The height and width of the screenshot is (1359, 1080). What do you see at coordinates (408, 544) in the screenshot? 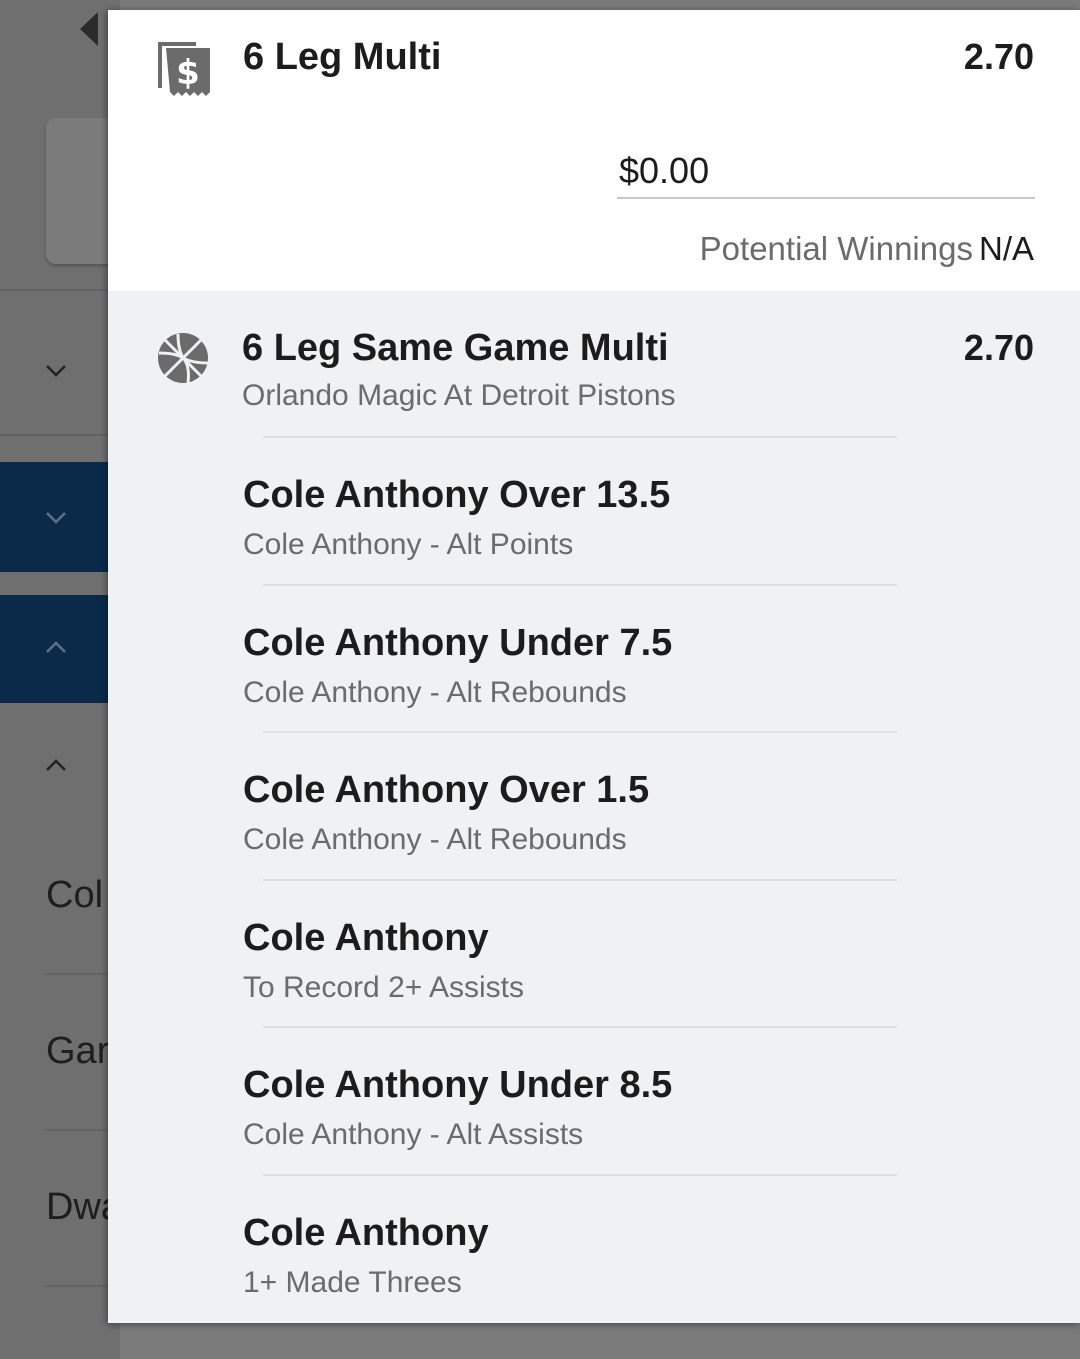
I see `leg-market: Cole Anthony - Alt Points` at bounding box center [408, 544].